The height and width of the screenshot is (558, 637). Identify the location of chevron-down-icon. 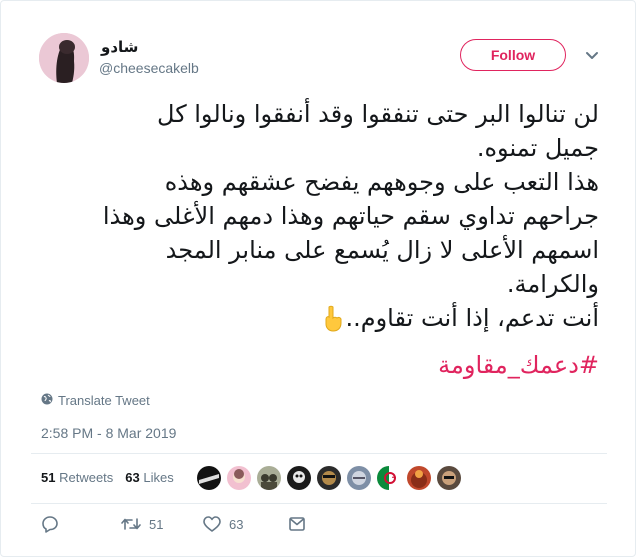
(592, 55).